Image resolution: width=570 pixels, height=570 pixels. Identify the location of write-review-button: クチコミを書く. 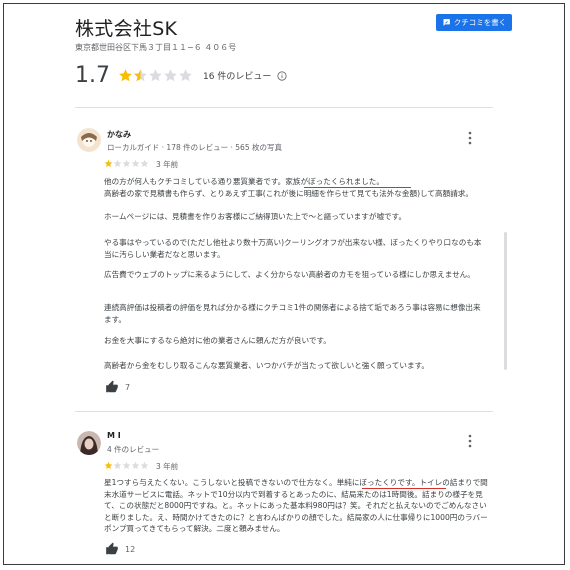
(474, 22).